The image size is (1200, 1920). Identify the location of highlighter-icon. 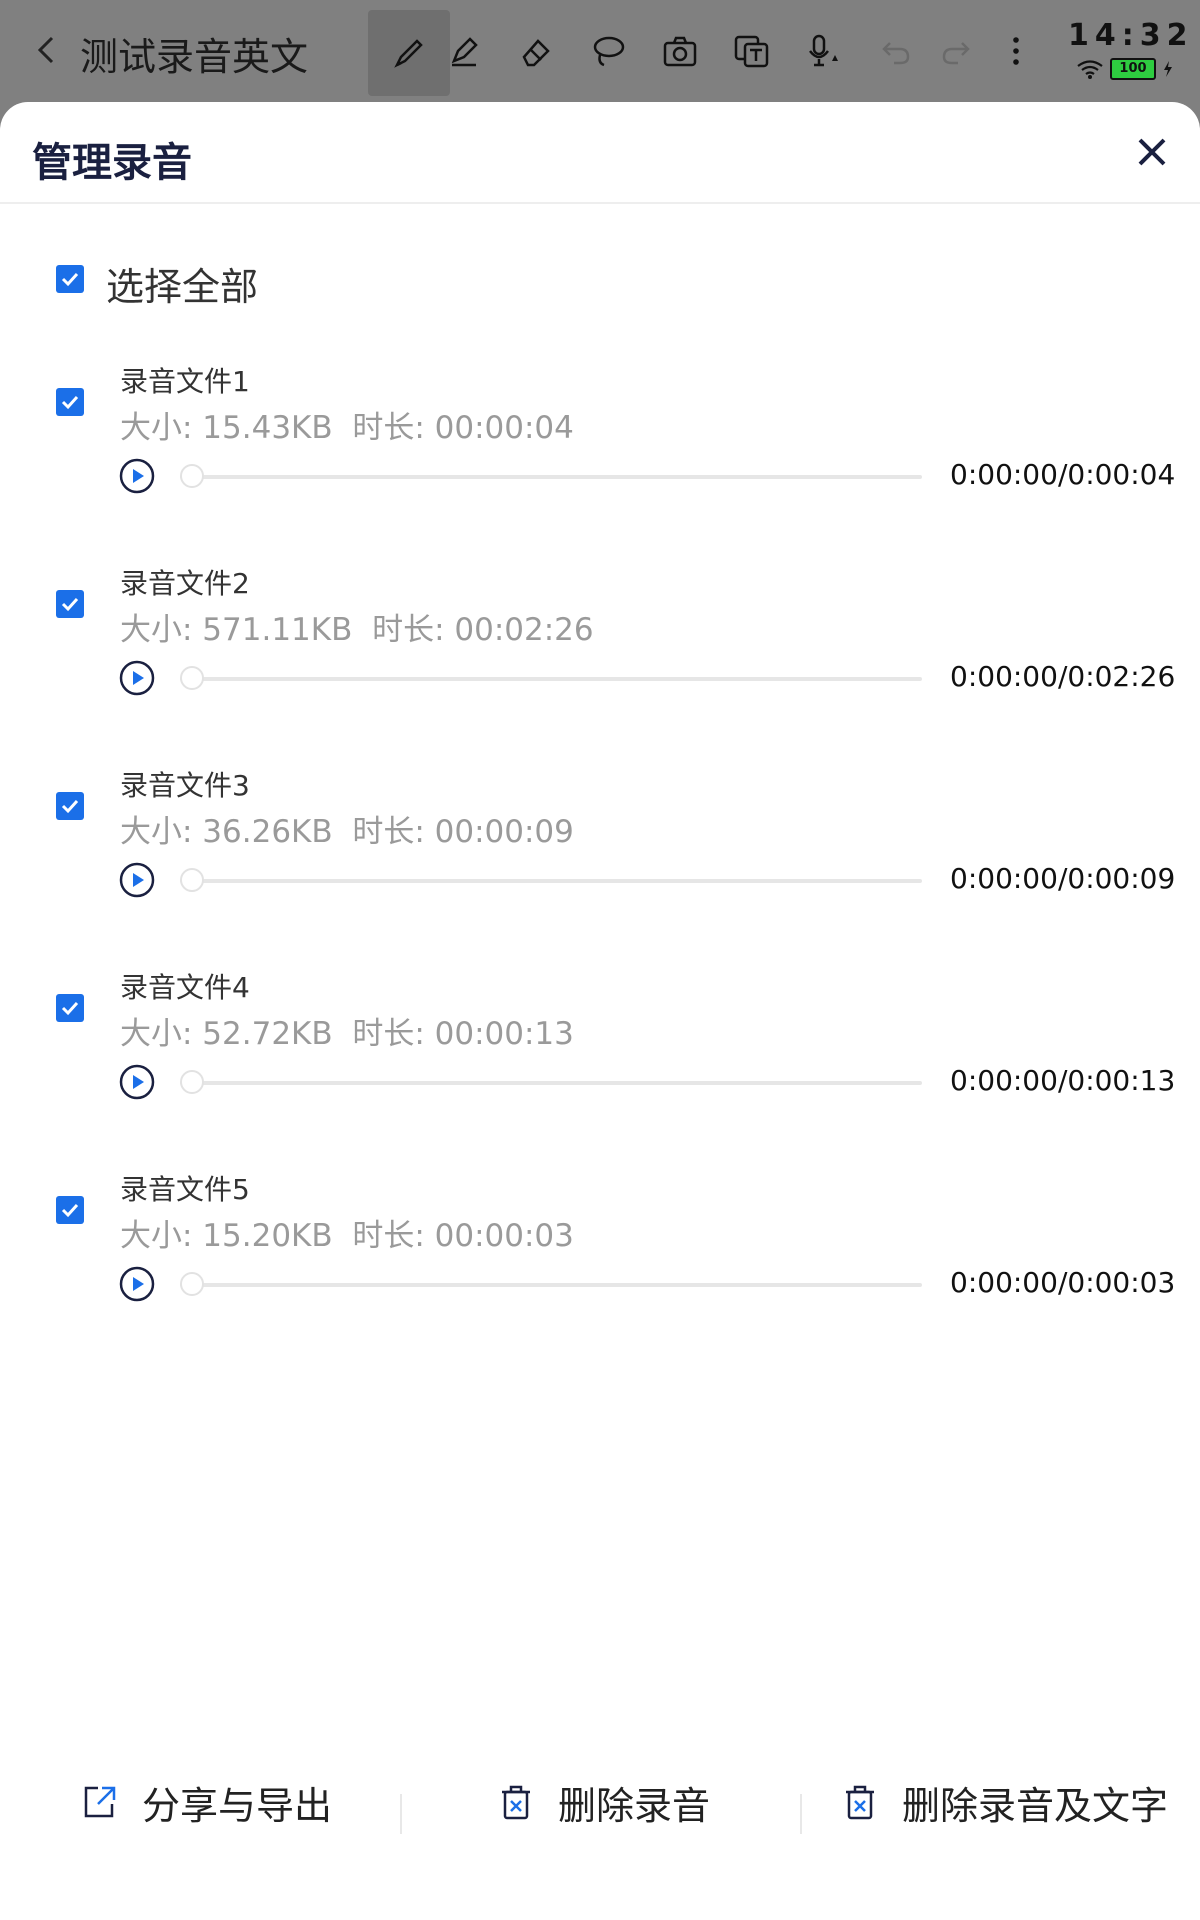
(464, 52).